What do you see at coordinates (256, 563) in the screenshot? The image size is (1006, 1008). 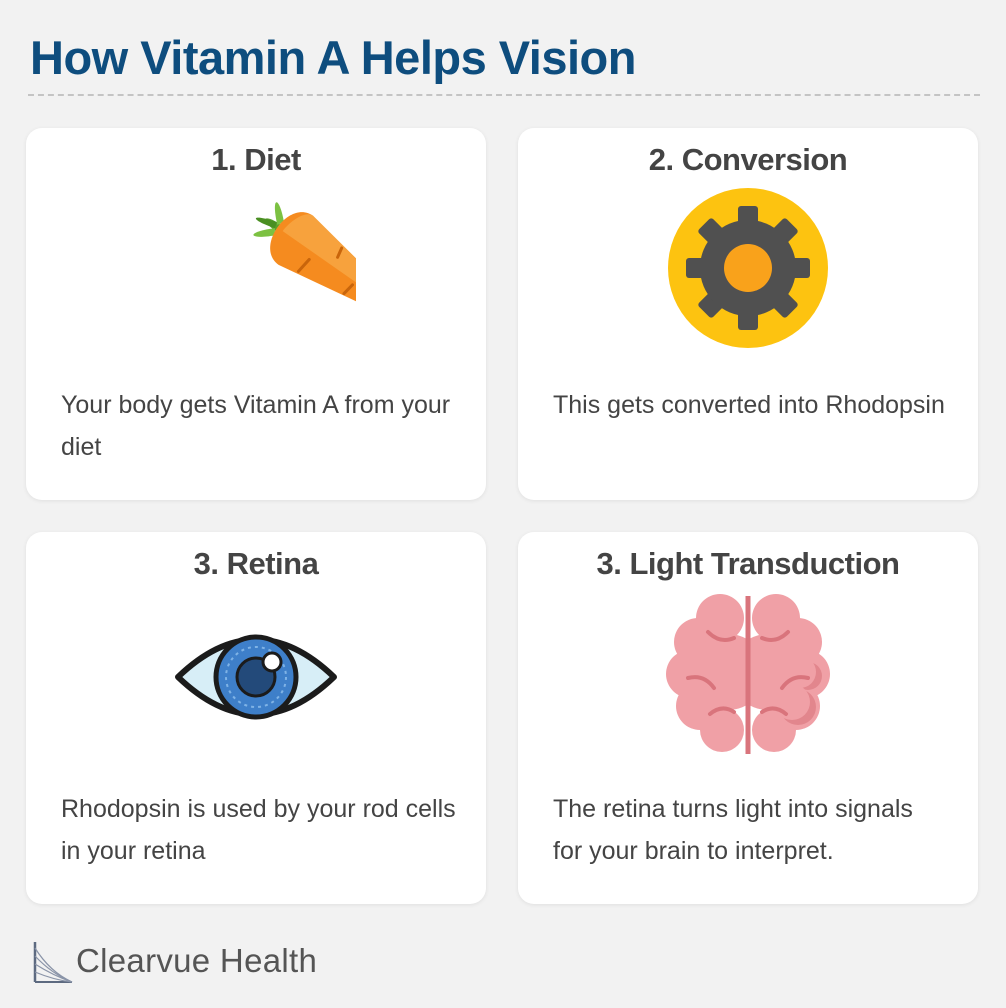 I see `step-title: 3. Retina` at bounding box center [256, 563].